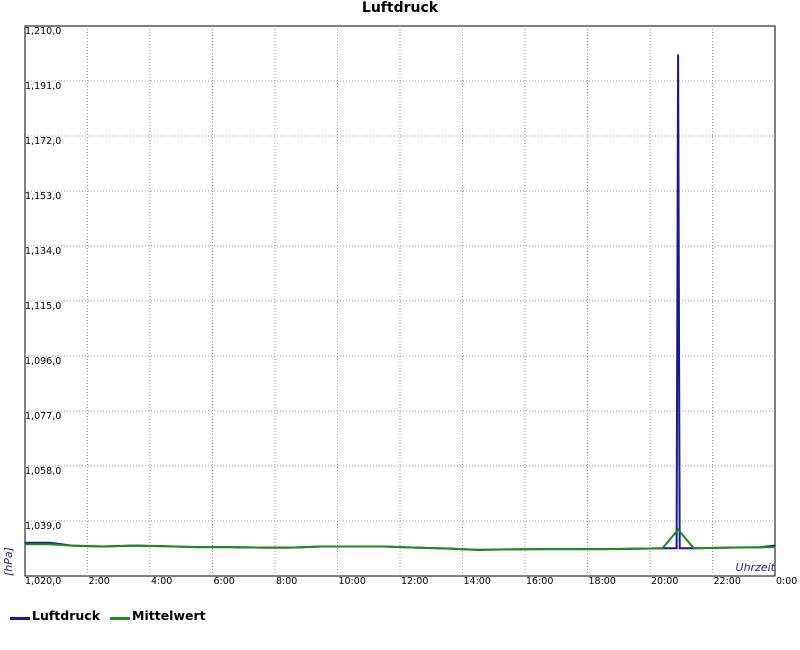 The height and width of the screenshot is (650, 800). I want to click on y-tick-label: 1,058,0, so click(43, 471).